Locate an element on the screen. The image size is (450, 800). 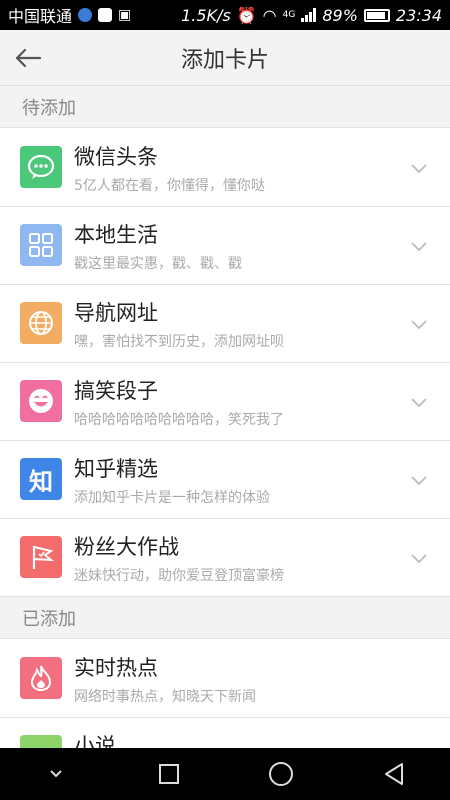
section-added: 已添加 is located at coordinates (225, 618).